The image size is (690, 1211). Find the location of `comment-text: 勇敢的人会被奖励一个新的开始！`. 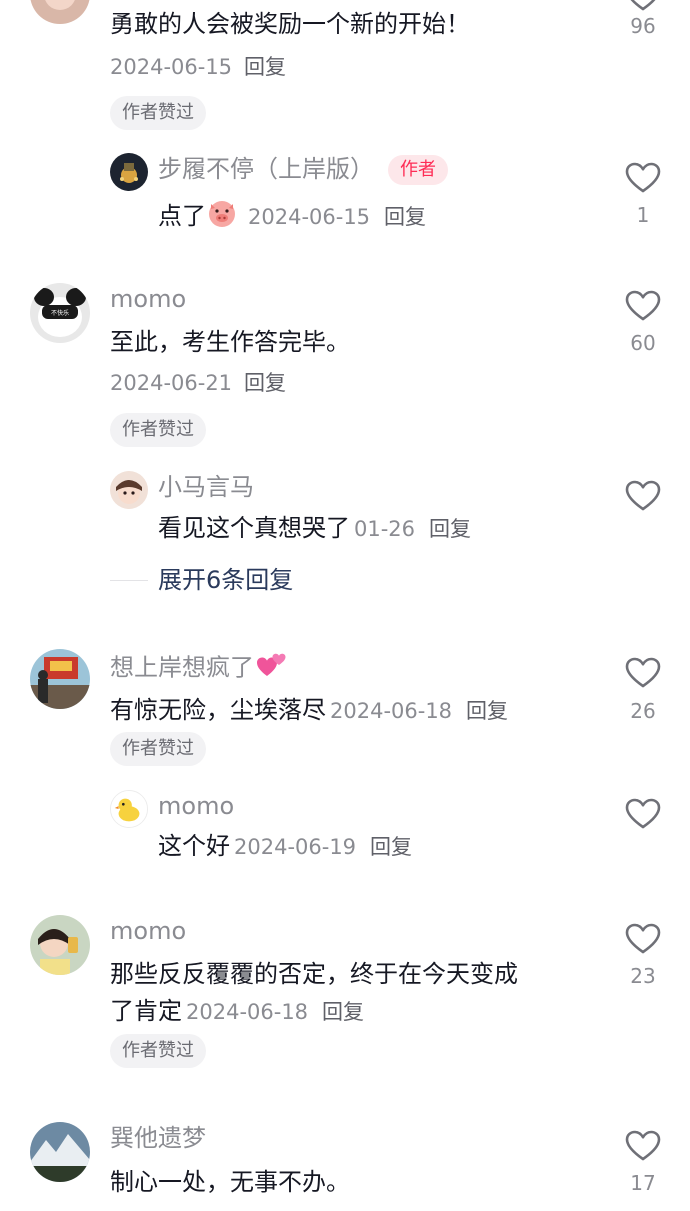

comment-text: 勇敢的人会被奖励一个新的开始！ is located at coordinates (290, 24).